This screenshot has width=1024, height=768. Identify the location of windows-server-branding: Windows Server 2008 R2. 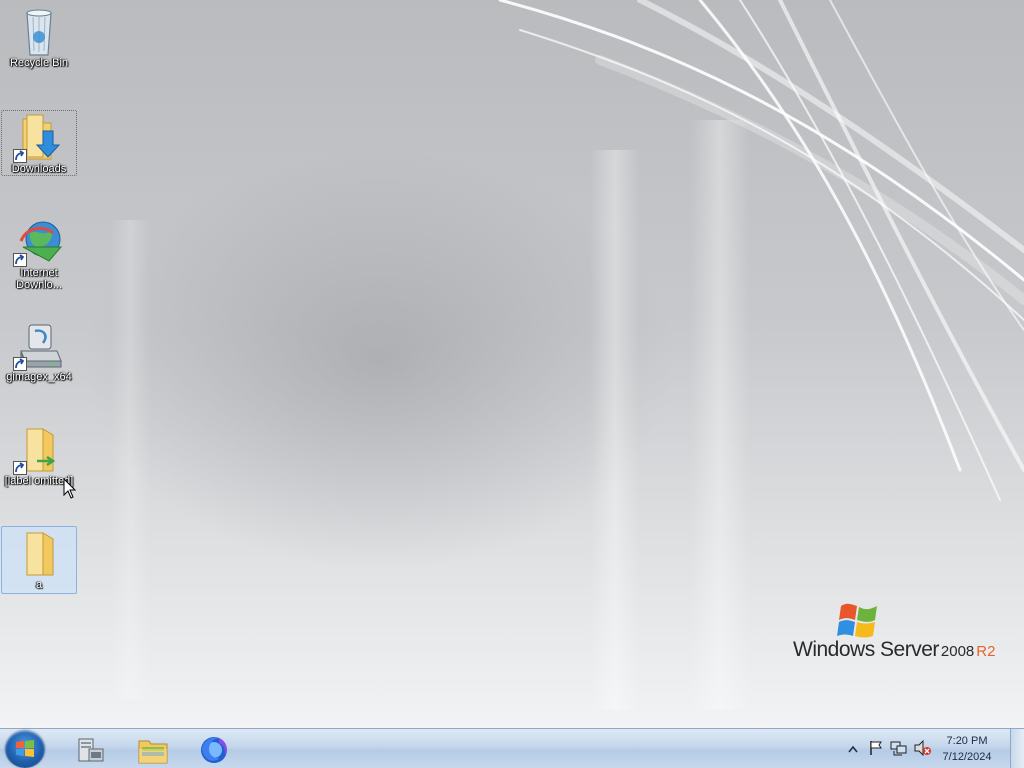
(900, 633).